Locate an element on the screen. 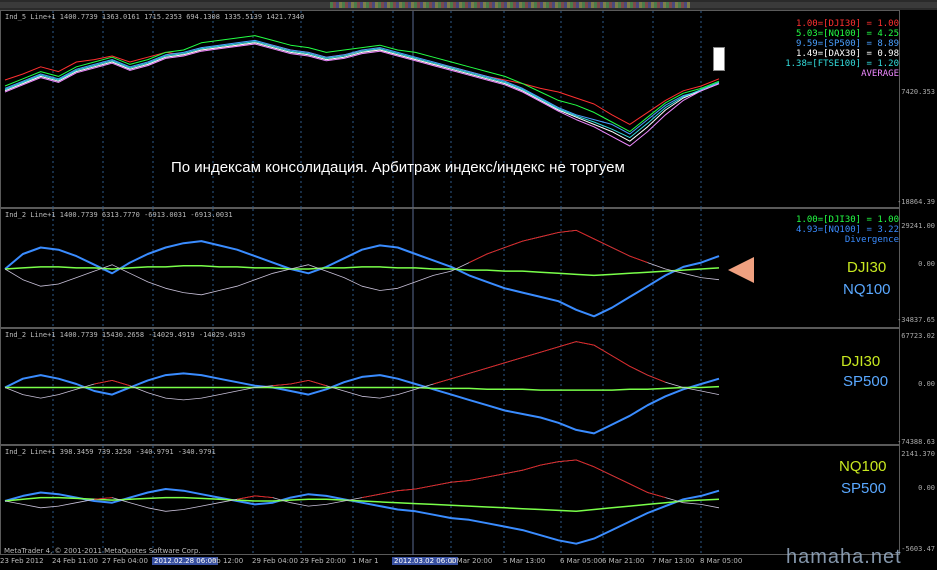 This screenshot has height=570, width=937. pair-label-top: NQ100 is located at coordinates (863, 466).